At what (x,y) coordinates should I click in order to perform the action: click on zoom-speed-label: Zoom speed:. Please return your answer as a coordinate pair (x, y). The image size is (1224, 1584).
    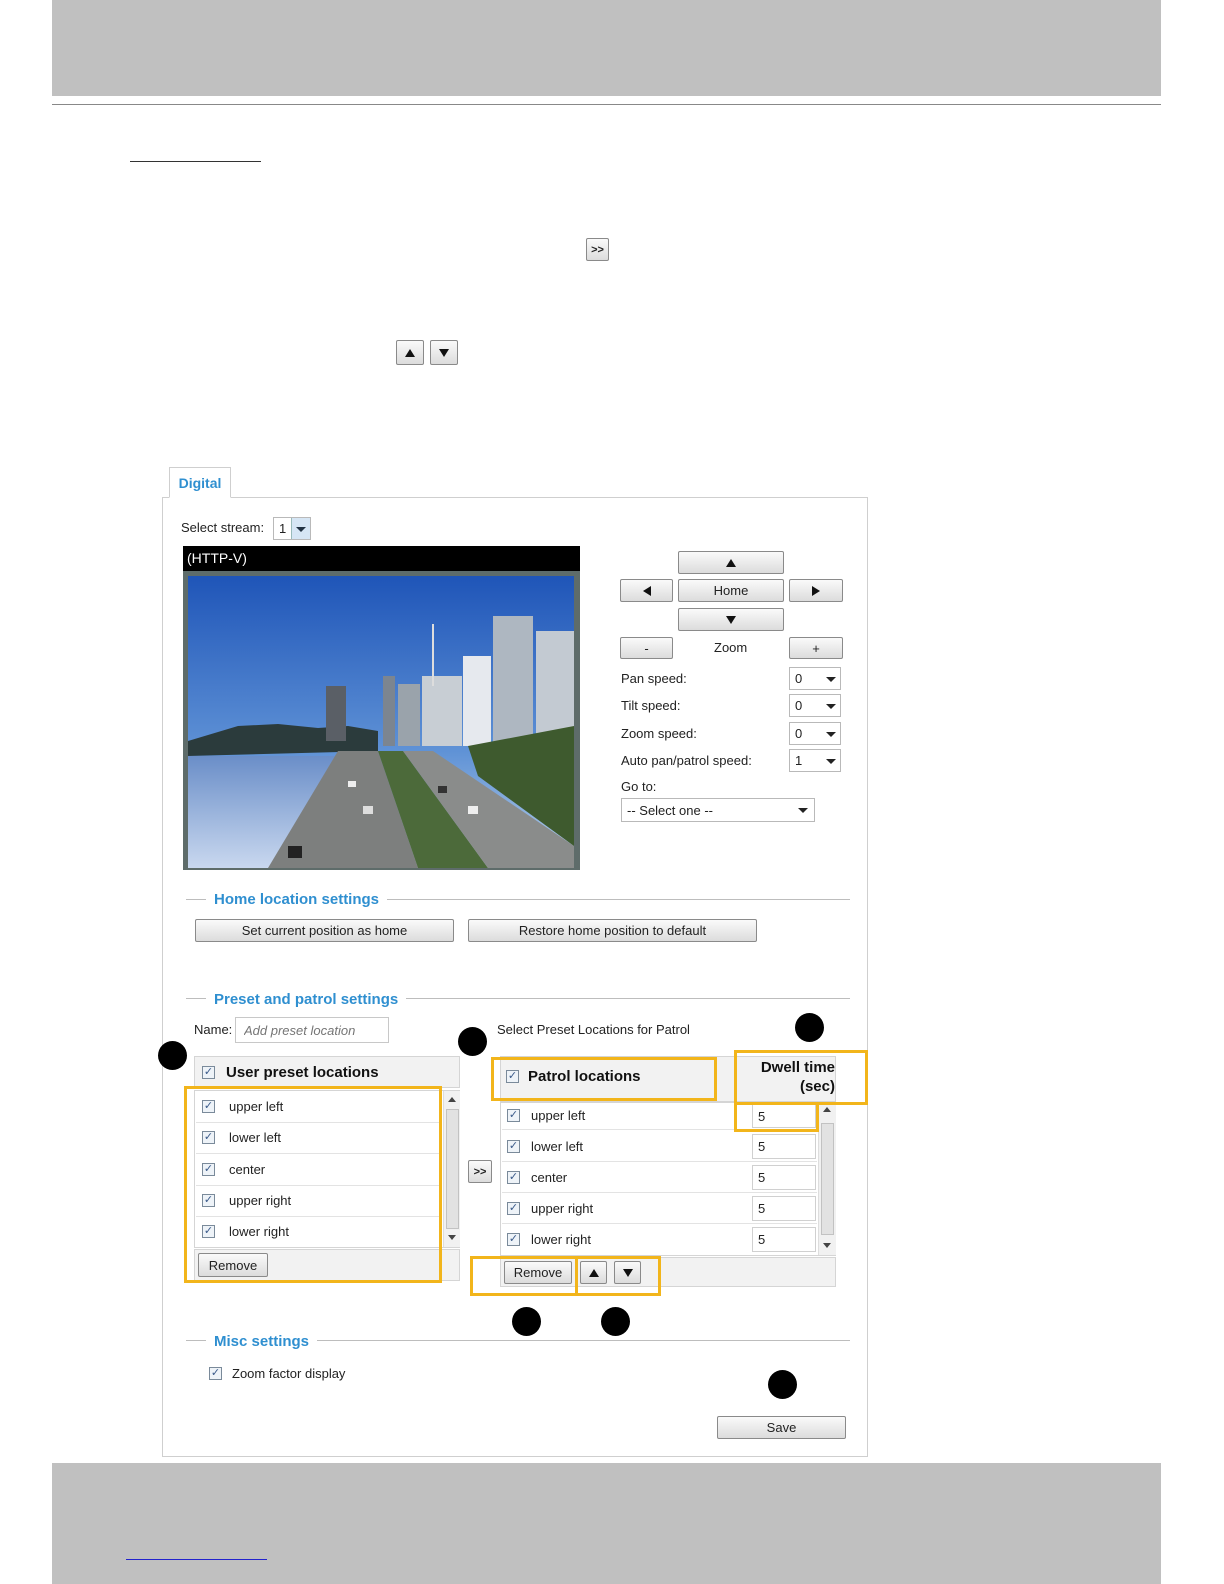
    Looking at the image, I should click on (659, 733).